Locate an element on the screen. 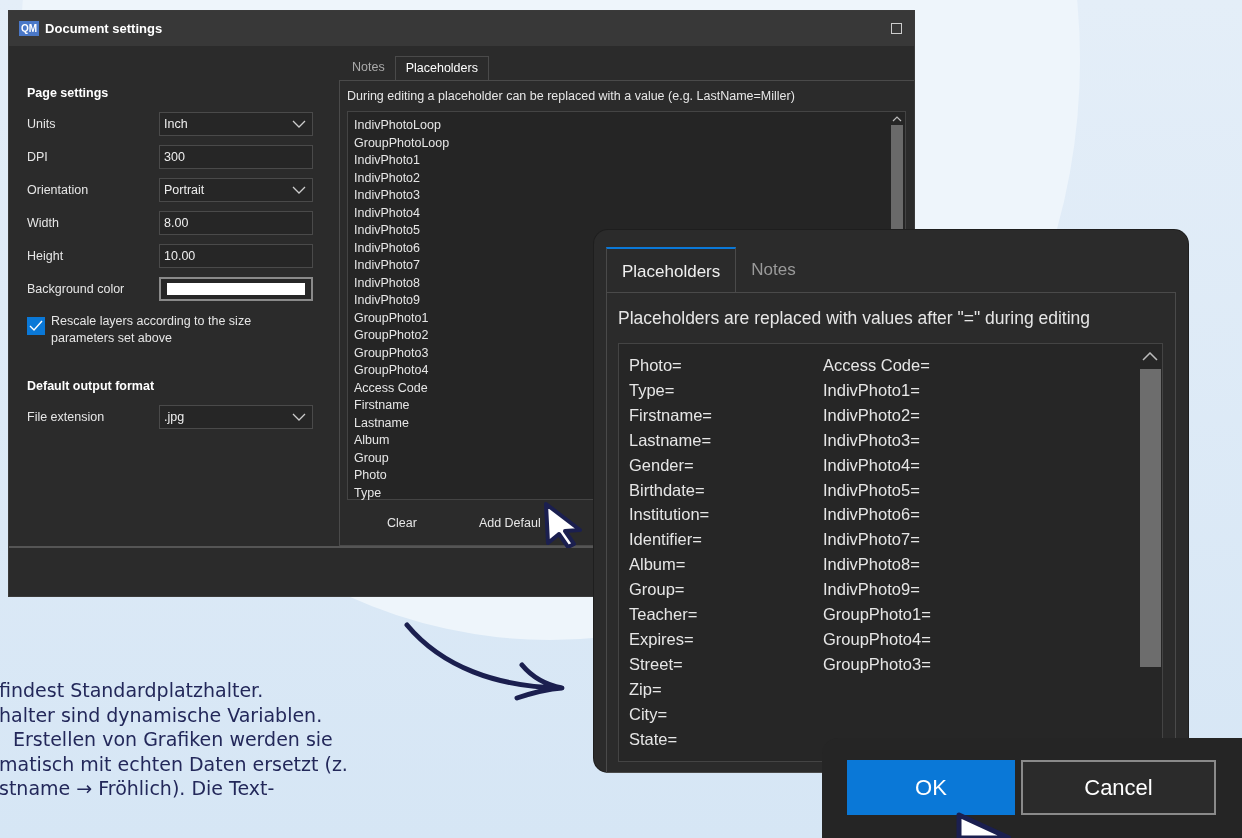 This screenshot has height=838, width=1242. caption-text: Erstellen von Grafiken werden sie is located at coordinates (173, 739).